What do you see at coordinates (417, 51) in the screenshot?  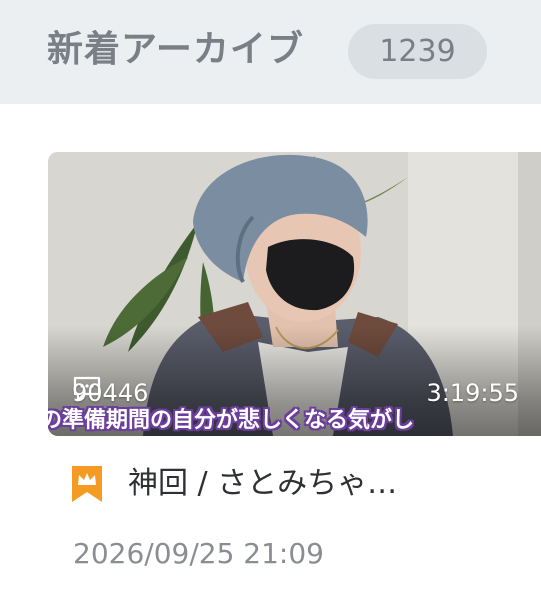 I see `archive-count-badge: 1239` at bounding box center [417, 51].